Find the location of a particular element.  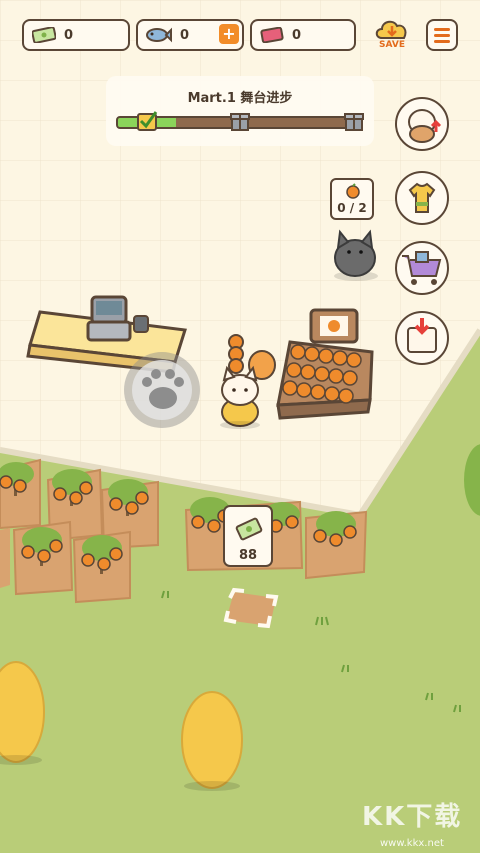

customer-order-bubble: 0 / 2 is located at coordinates (352, 199).